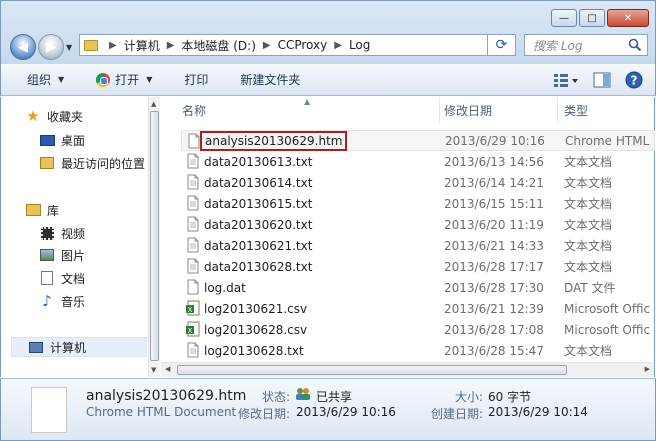 This screenshot has width=656, height=441. What do you see at coordinates (255, 309) in the screenshot?
I see `file-name: log20130621.csv` at bounding box center [255, 309].